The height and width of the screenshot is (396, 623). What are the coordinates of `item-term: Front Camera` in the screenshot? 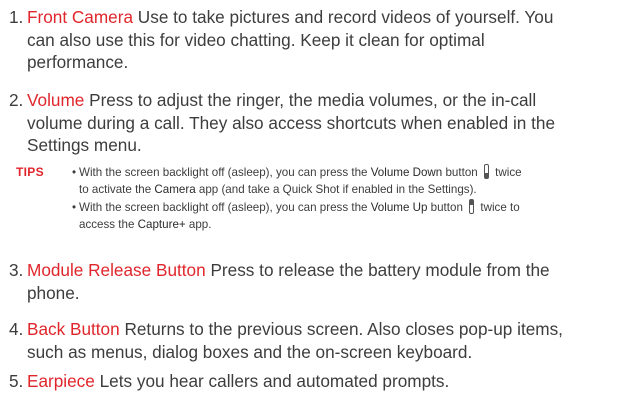 It's located at (80, 17).